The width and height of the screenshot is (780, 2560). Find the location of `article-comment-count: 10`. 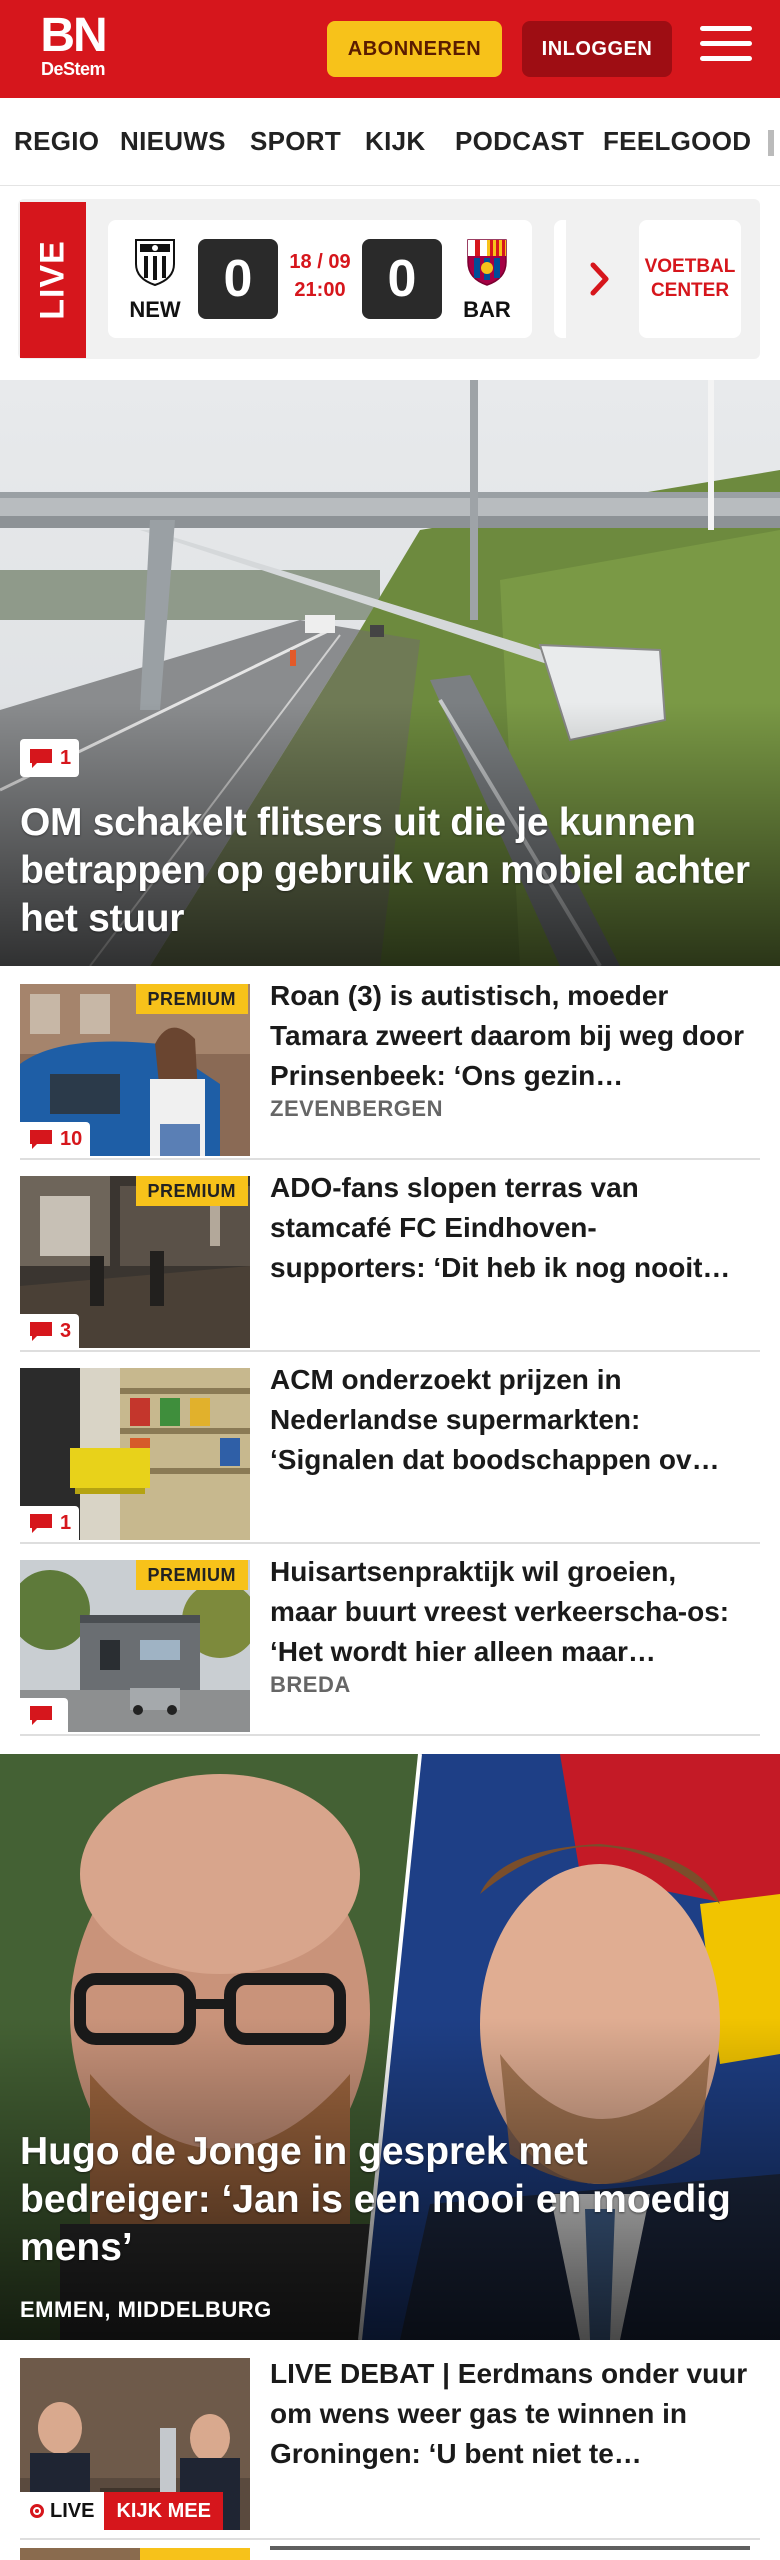

article-comment-count: 10 is located at coordinates (71, 1138).